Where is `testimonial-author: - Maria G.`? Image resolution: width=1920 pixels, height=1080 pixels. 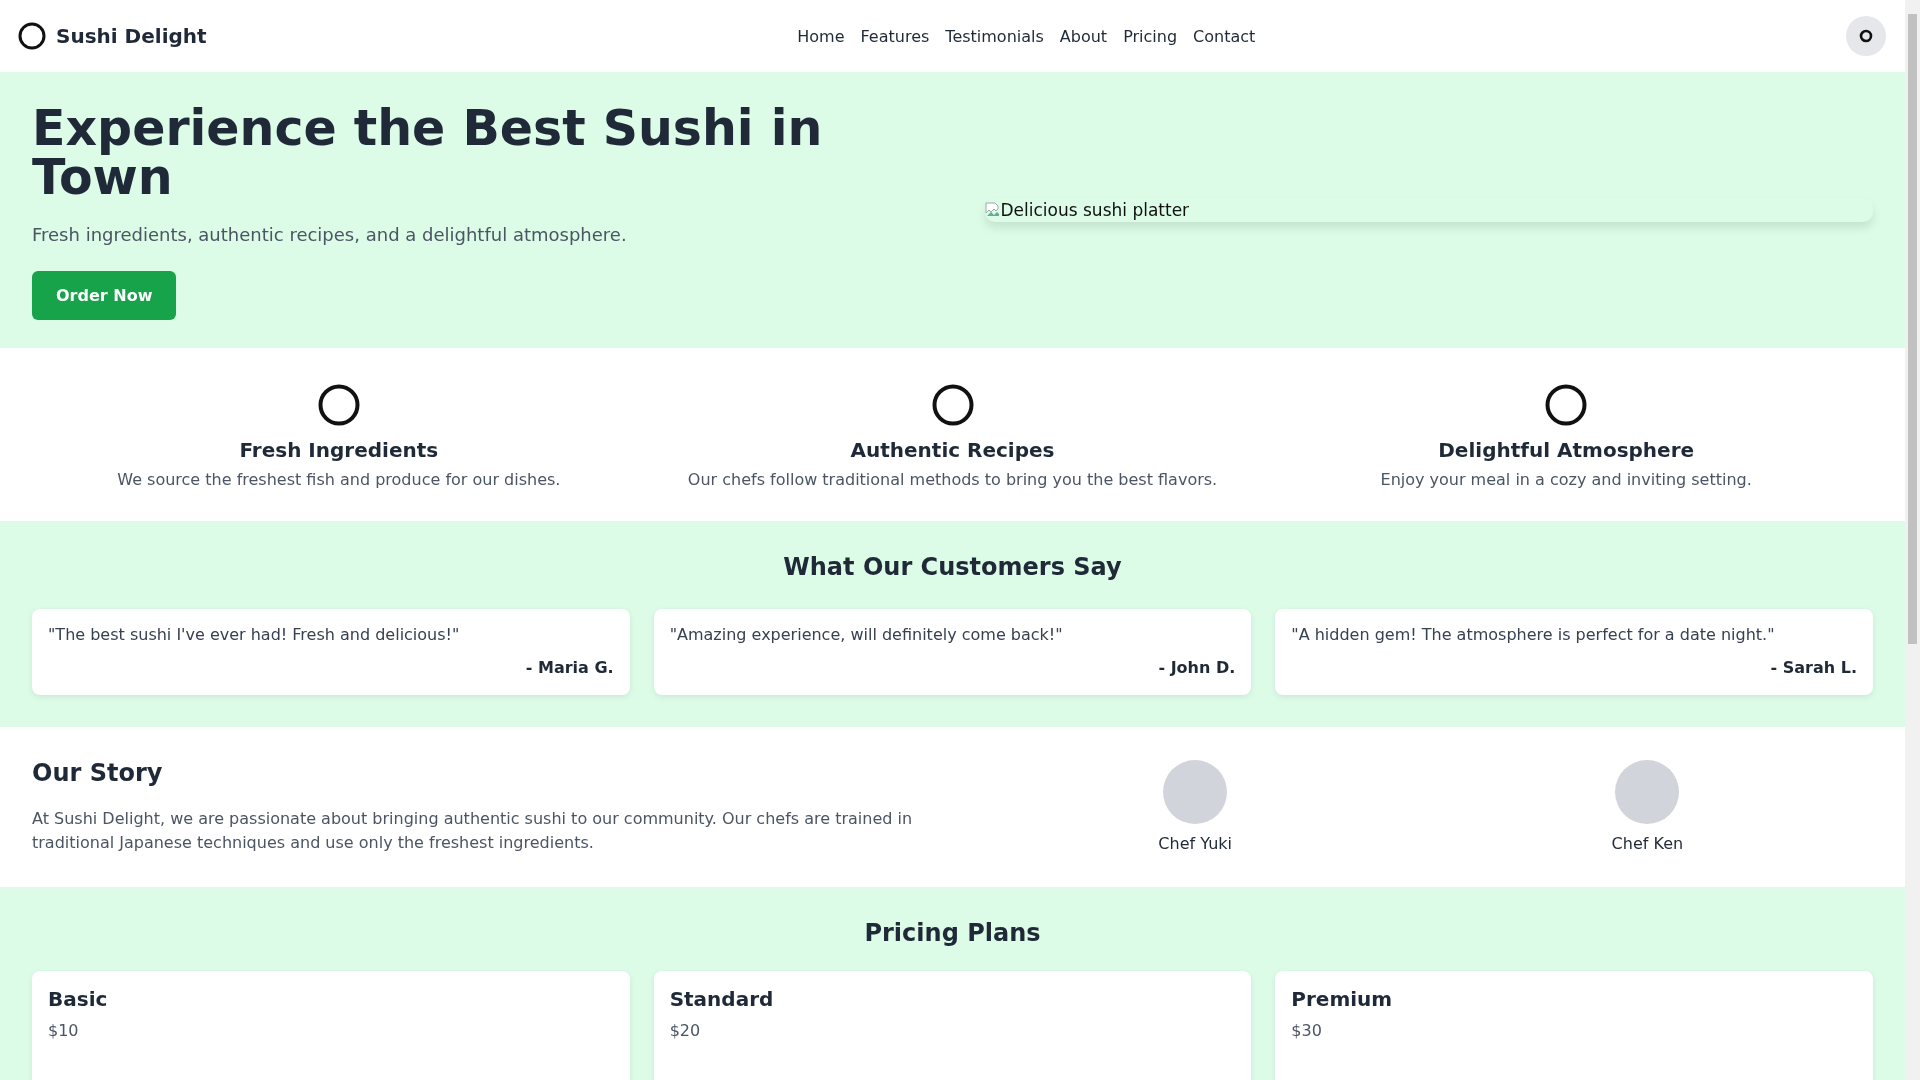
testimonial-author: - Maria G. is located at coordinates (569, 667).